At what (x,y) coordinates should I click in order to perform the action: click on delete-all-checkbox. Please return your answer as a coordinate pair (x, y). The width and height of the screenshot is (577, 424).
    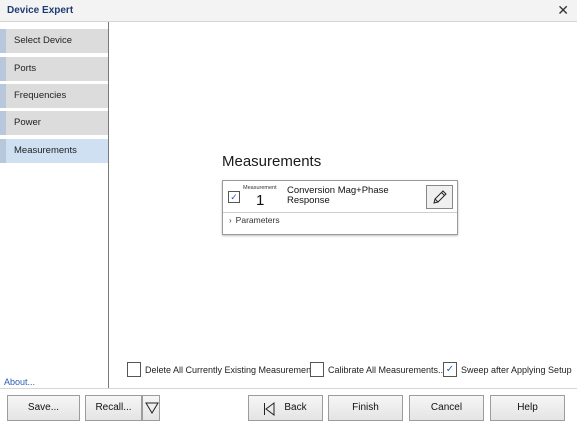
    Looking at the image, I should click on (134, 369).